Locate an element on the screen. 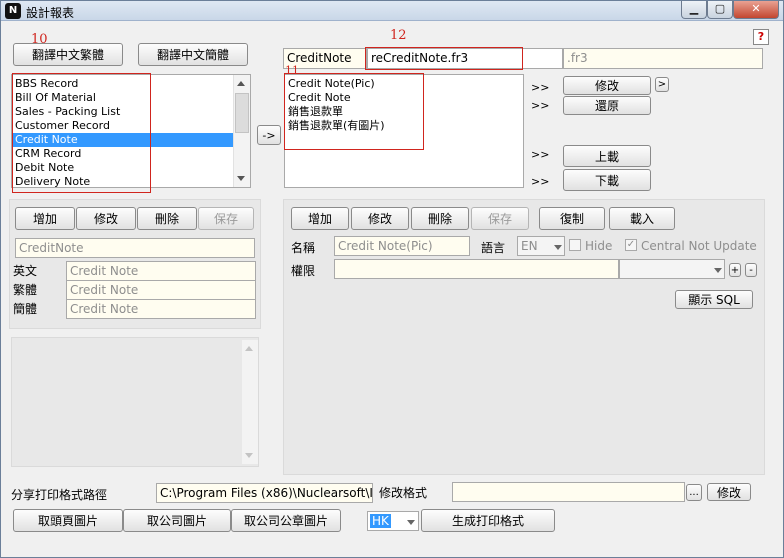 This screenshot has width=784, height=558. traditional-label: 繁體 is located at coordinates (25, 290).